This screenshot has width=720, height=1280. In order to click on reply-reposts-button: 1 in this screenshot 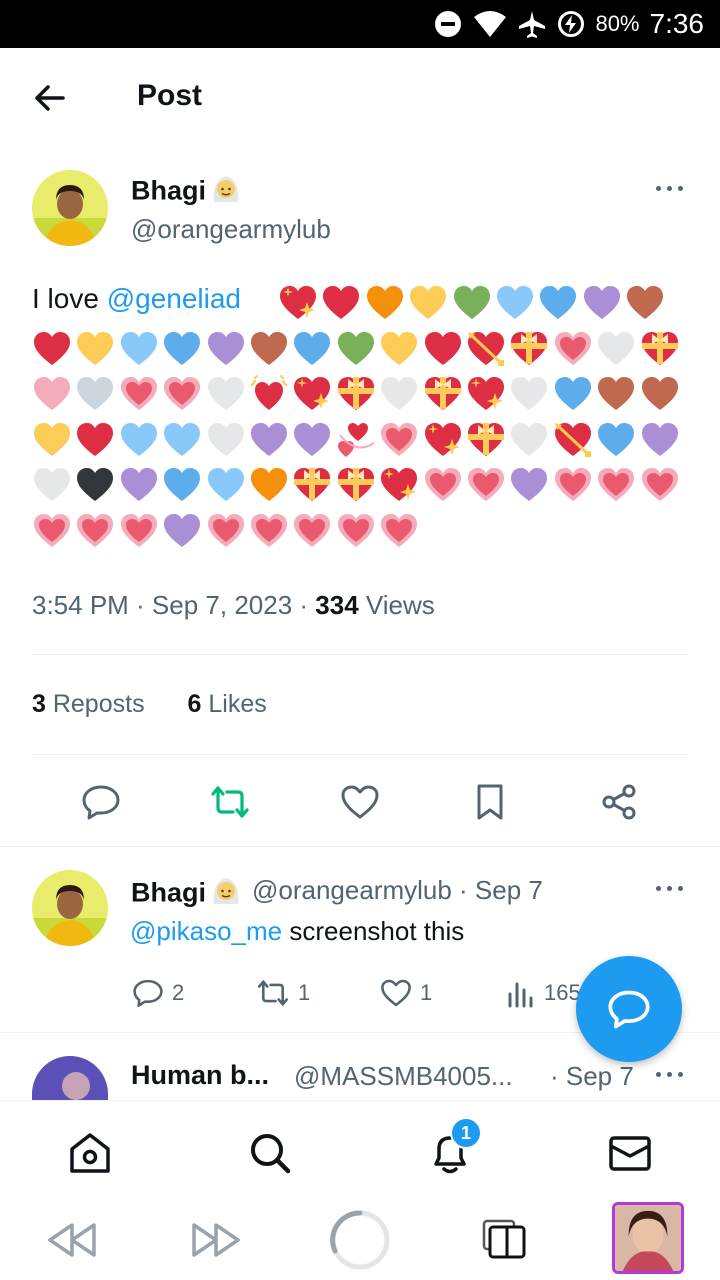, I will do `click(283, 993)`.